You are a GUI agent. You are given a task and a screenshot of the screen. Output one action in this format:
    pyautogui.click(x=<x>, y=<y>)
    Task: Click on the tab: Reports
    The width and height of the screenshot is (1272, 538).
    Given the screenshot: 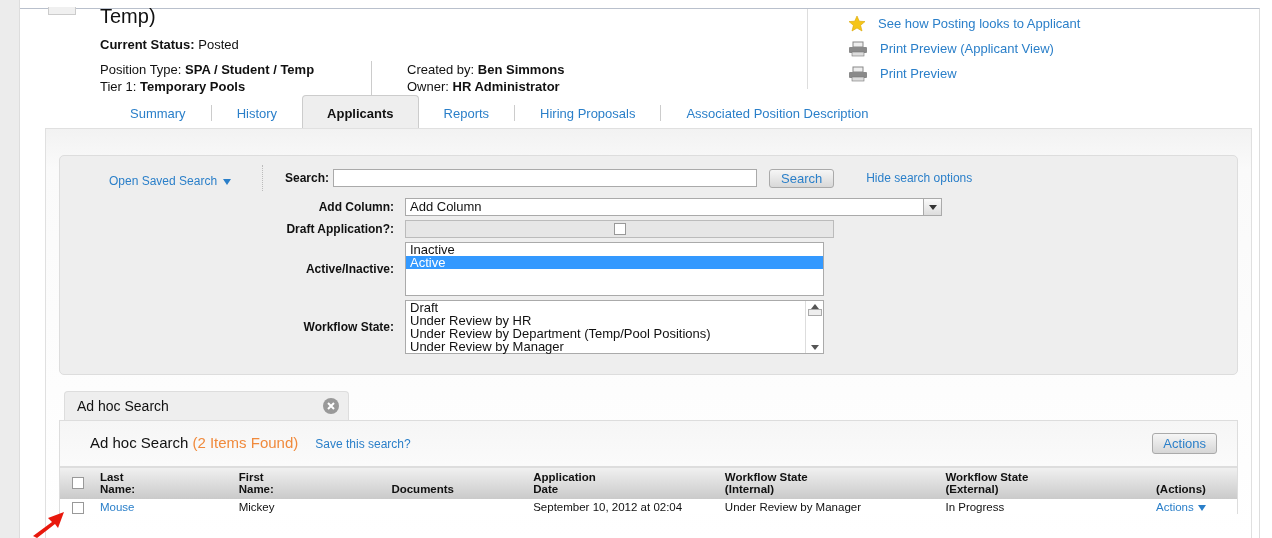 What is the action you would take?
    pyautogui.click(x=466, y=113)
    